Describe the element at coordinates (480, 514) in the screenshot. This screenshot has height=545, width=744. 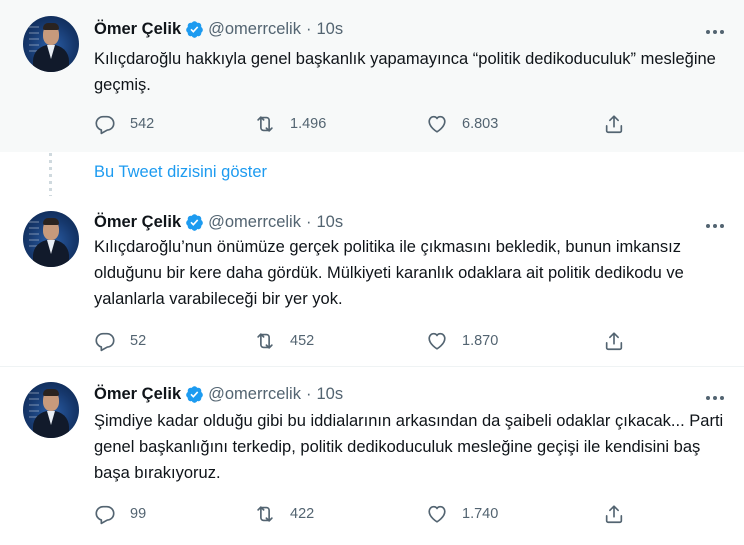
I see `like-count: 1.740` at that location.